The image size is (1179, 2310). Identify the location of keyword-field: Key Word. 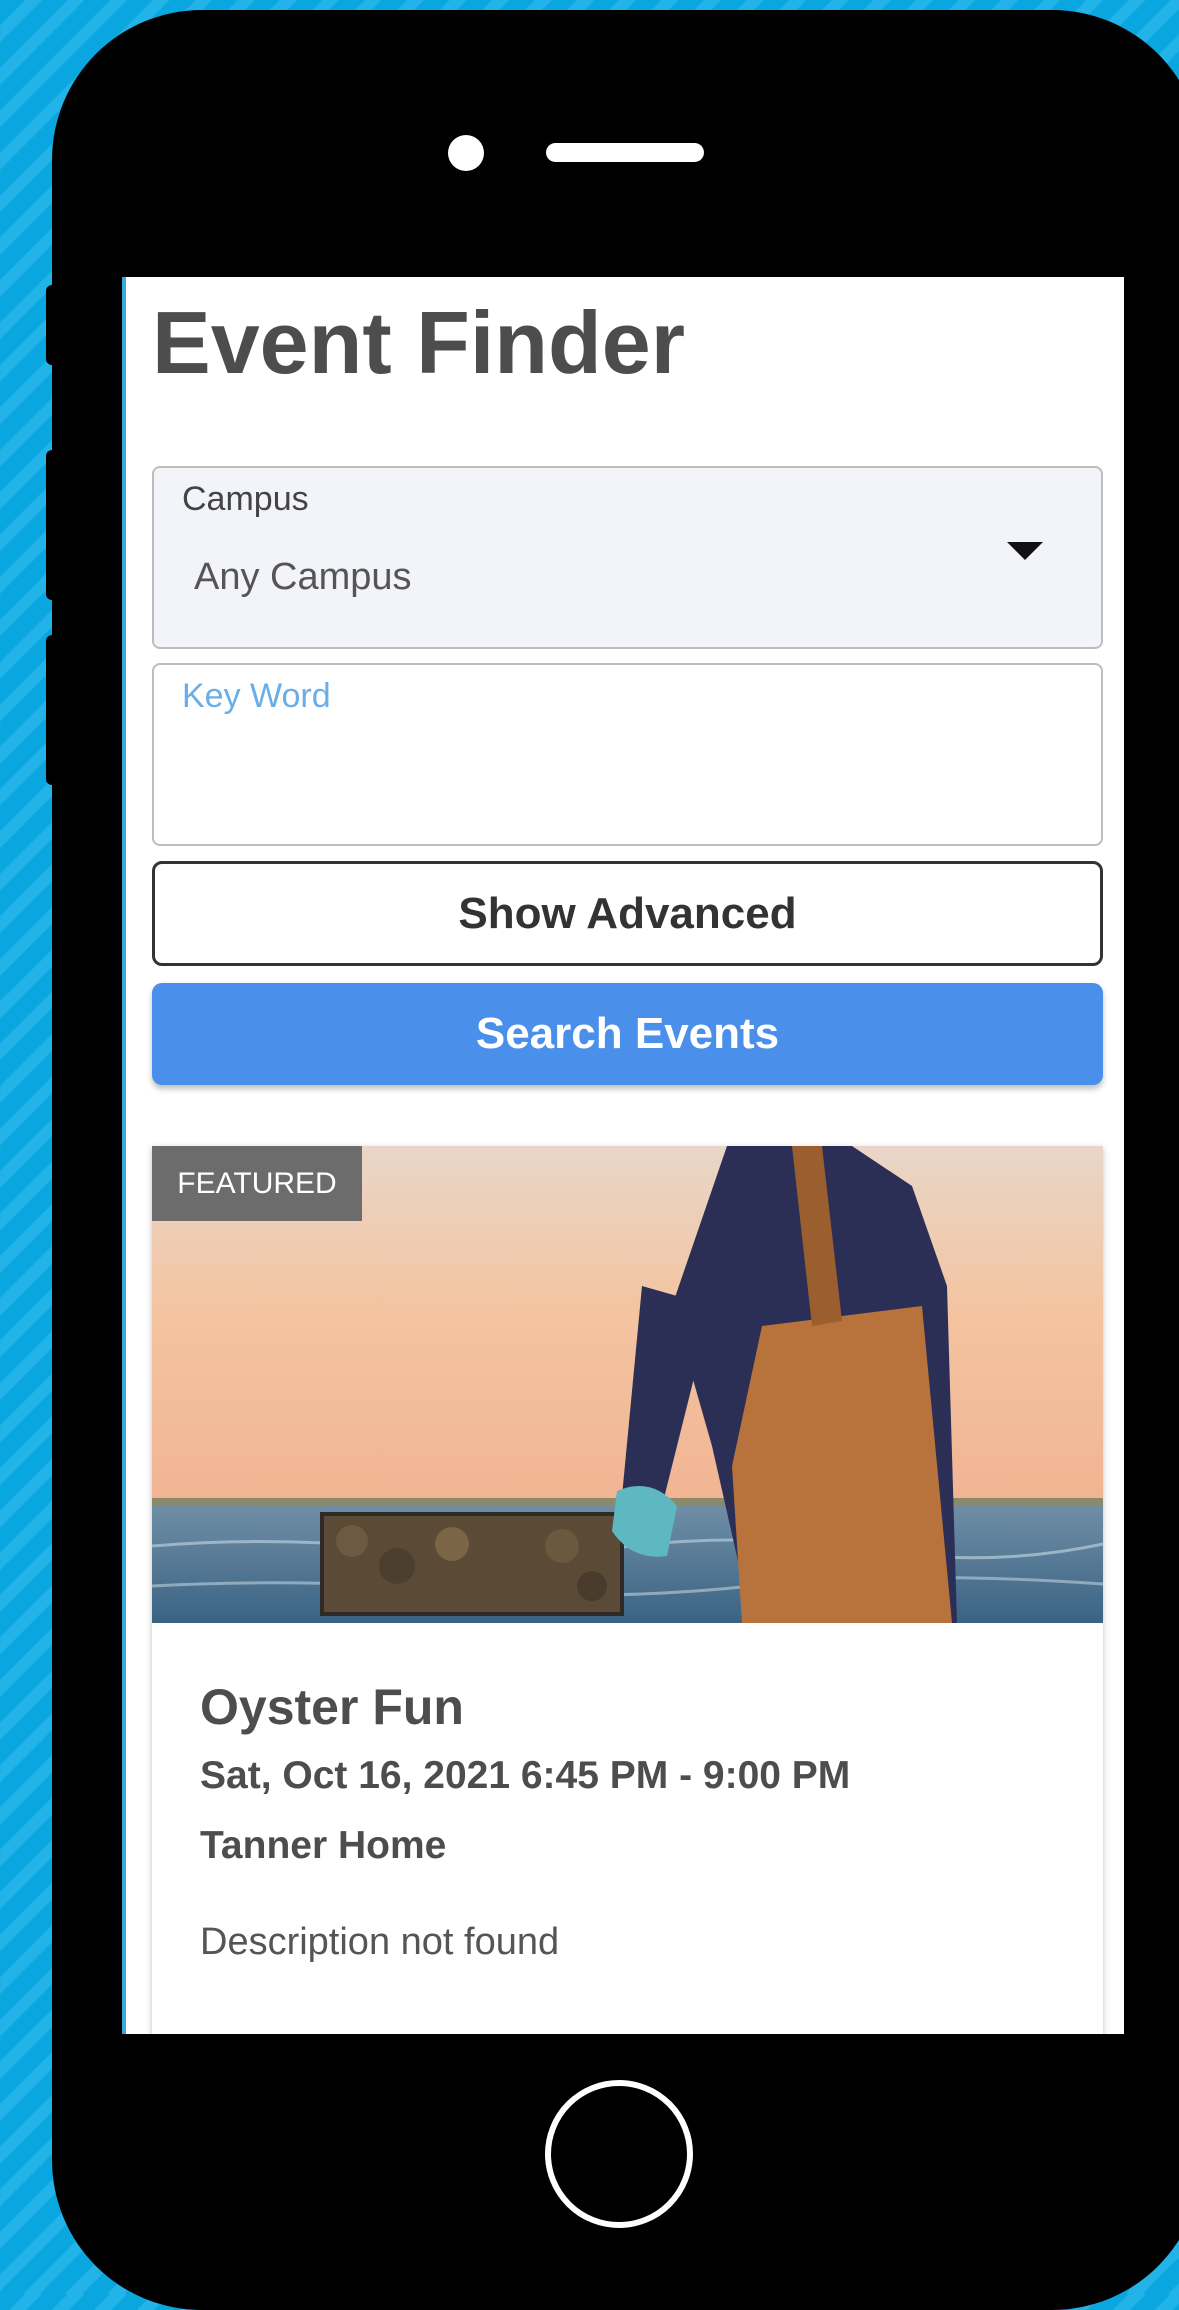
(627, 754).